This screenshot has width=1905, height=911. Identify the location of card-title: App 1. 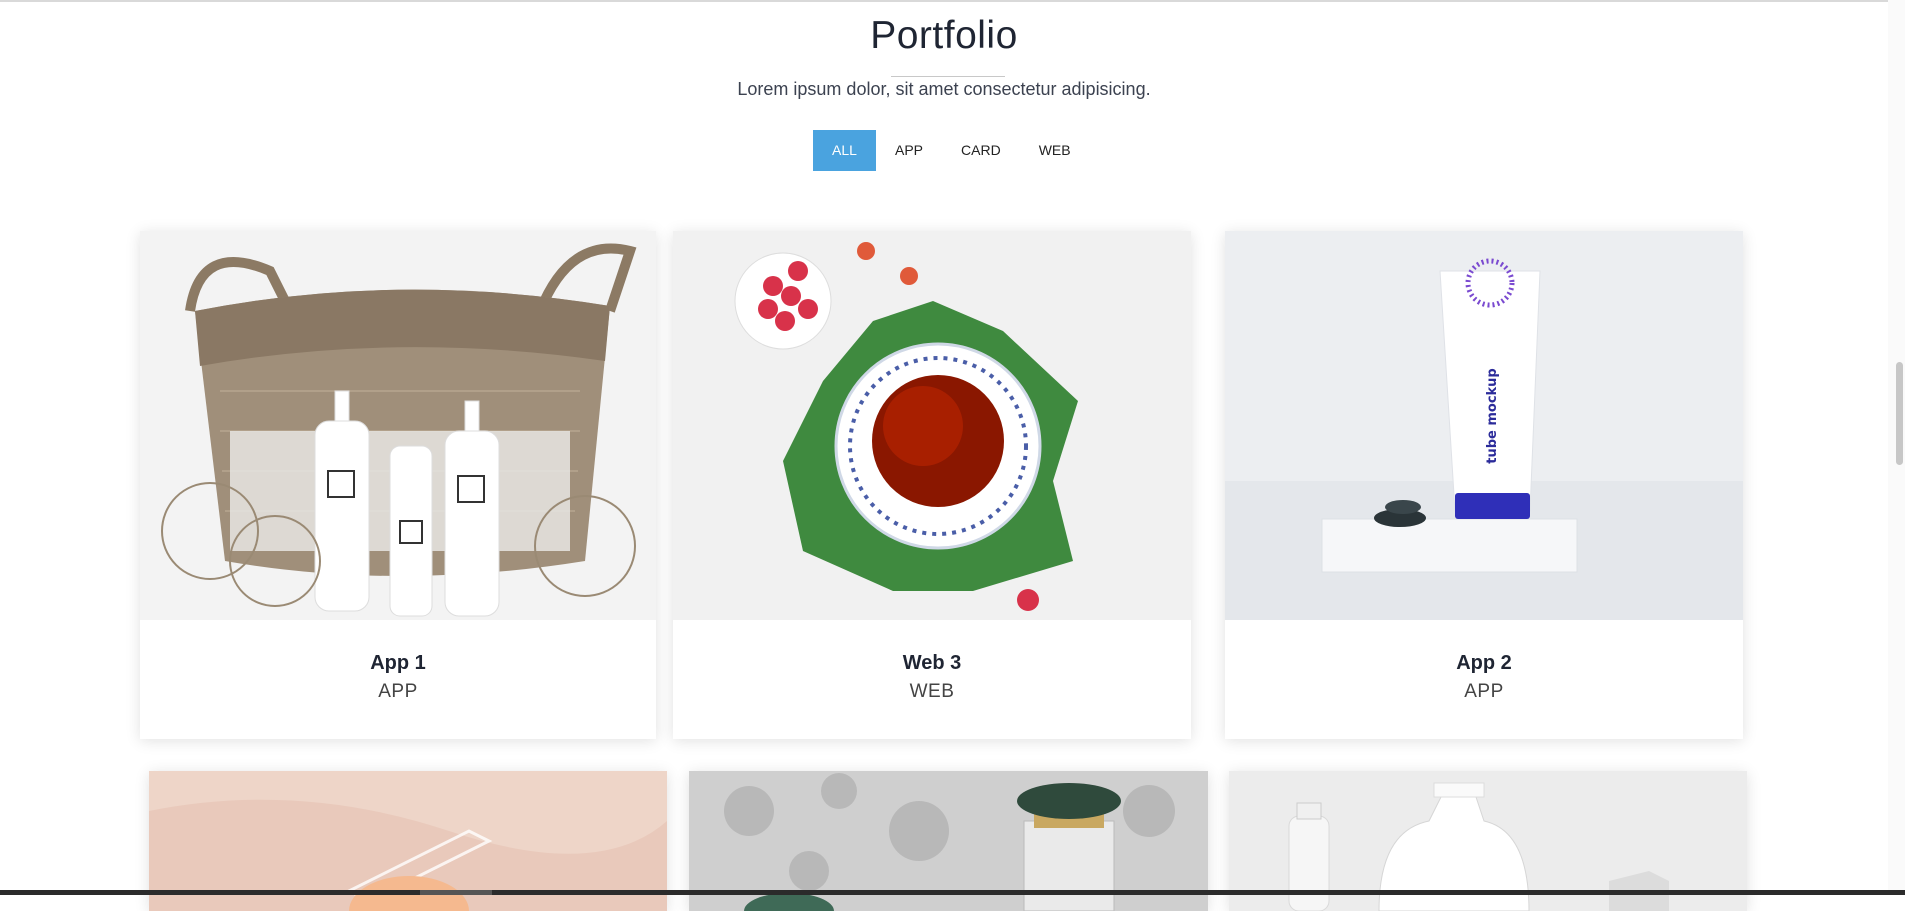
(398, 663).